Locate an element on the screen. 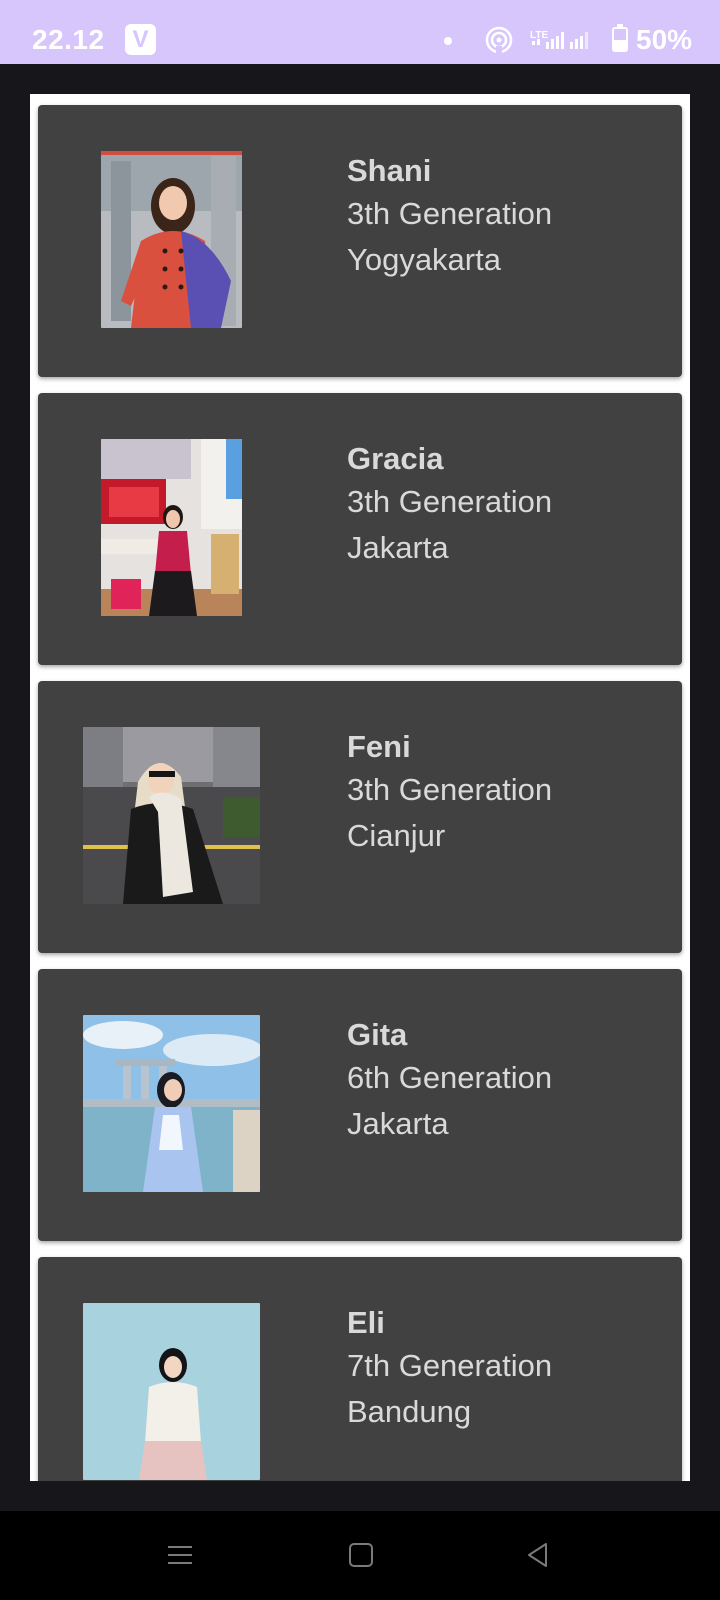 The height and width of the screenshot is (1600, 720). member-info: Gita 6th Generation Jakarta is located at coordinates (449, 1081).